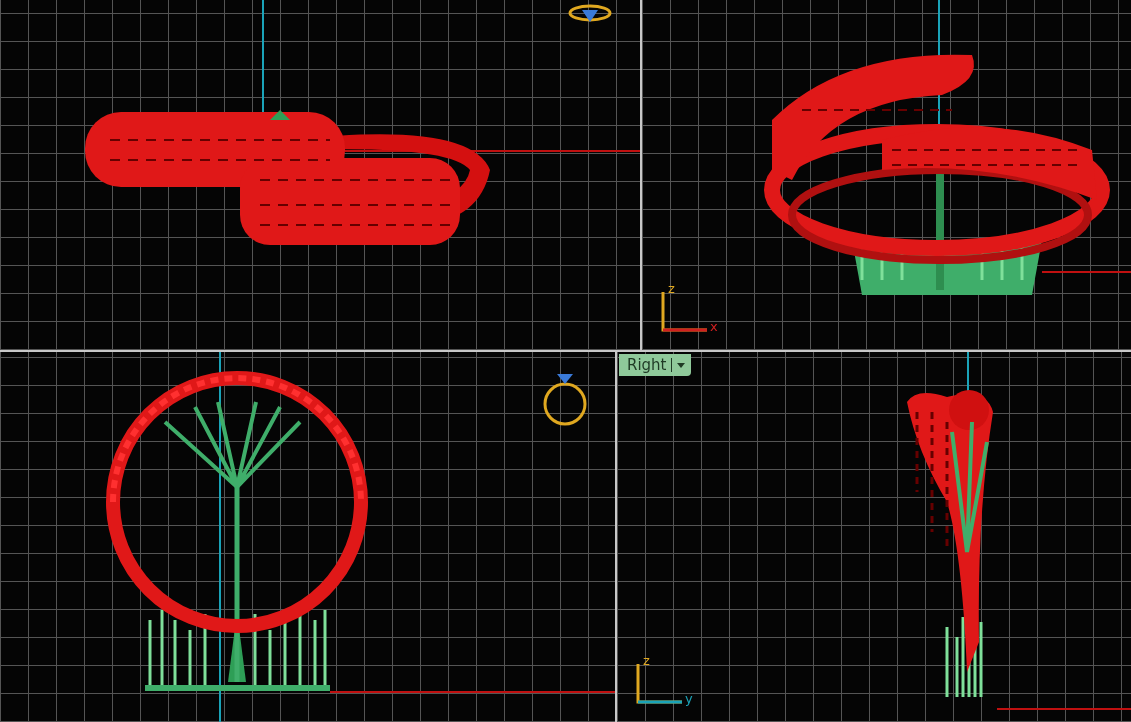 This screenshot has width=1131, height=722. Describe the element at coordinates (689, 698) in the screenshot. I see `axis-label: y` at that location.